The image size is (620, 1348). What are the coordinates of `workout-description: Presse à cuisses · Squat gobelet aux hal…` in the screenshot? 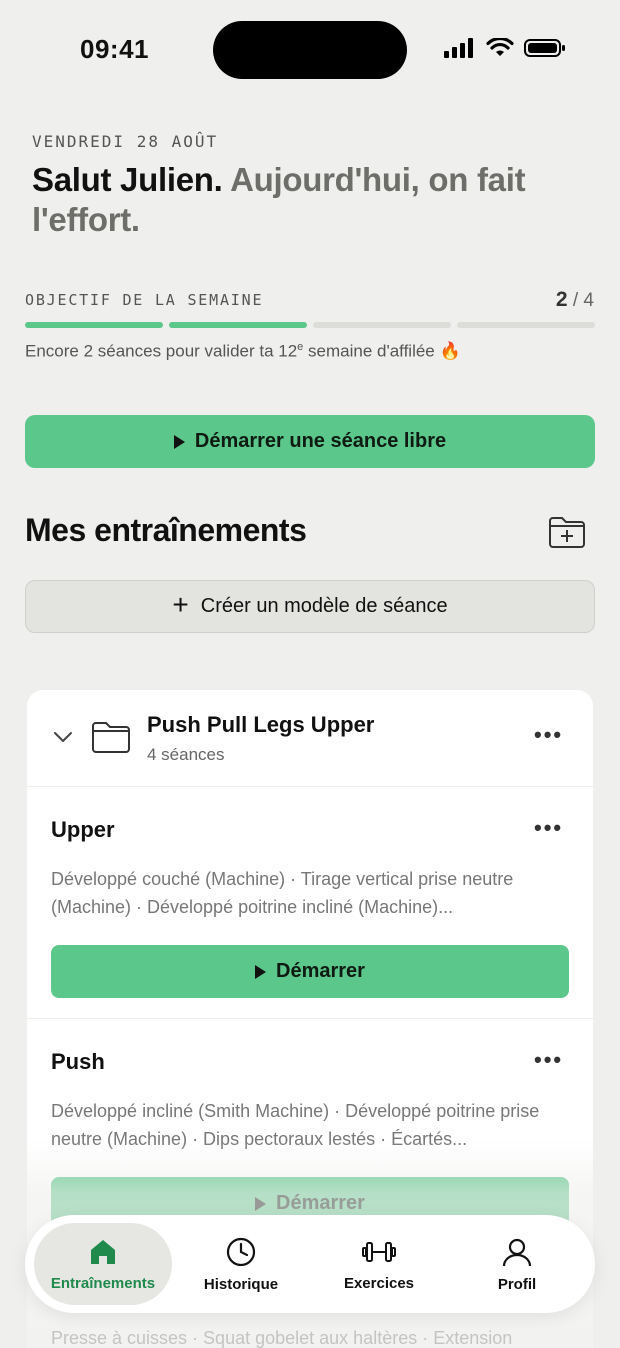 It's located at (282, 1338).